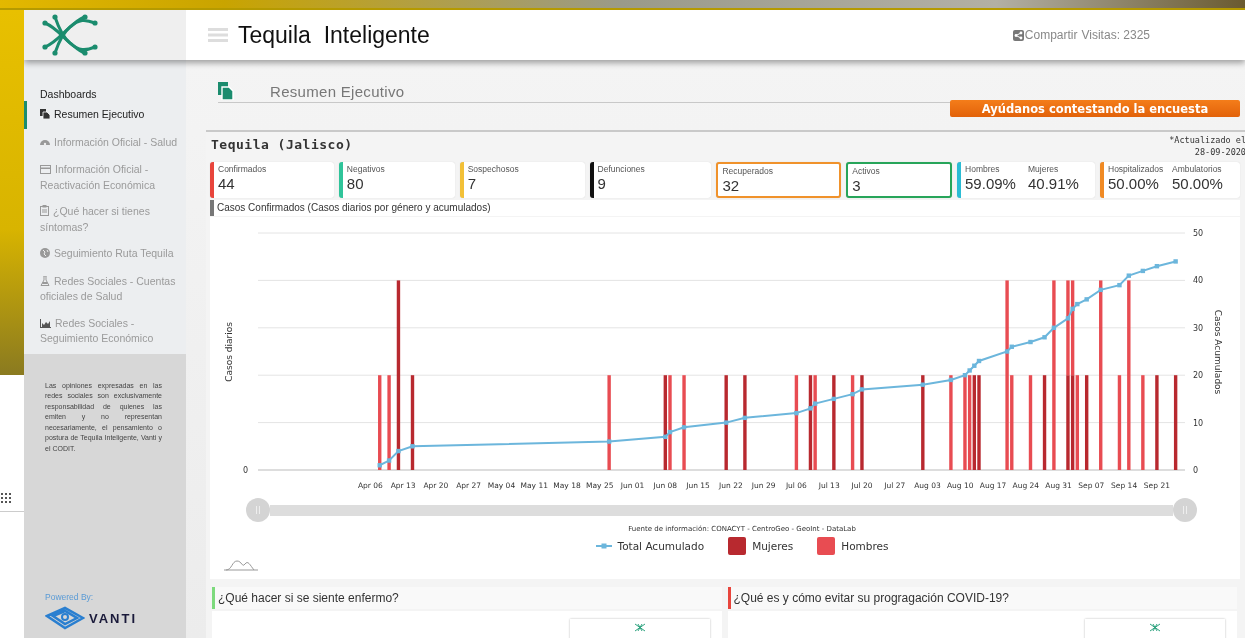 The image size is (1245, 638). I want to click on axis-tick-label: 10, so click(1198, 423).